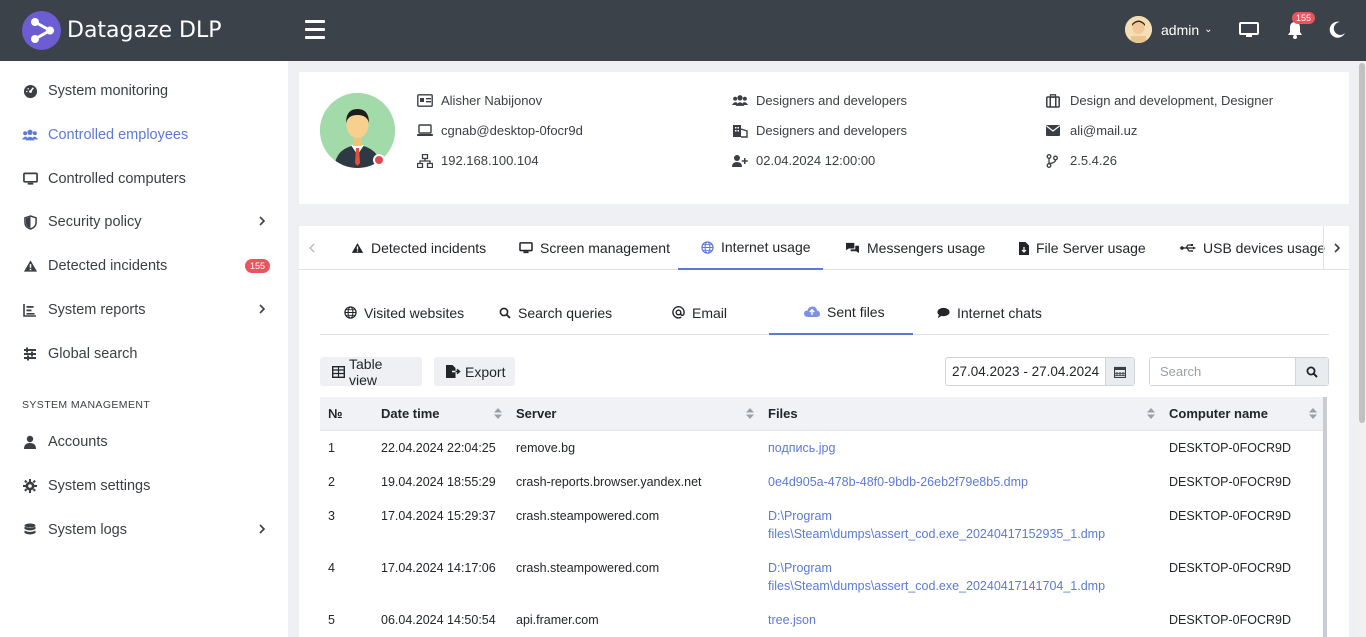 The width and height of the screenshot is (1366, 637). I want to click on tab-messengers-usage: Messengers usage, so click(915, 248).